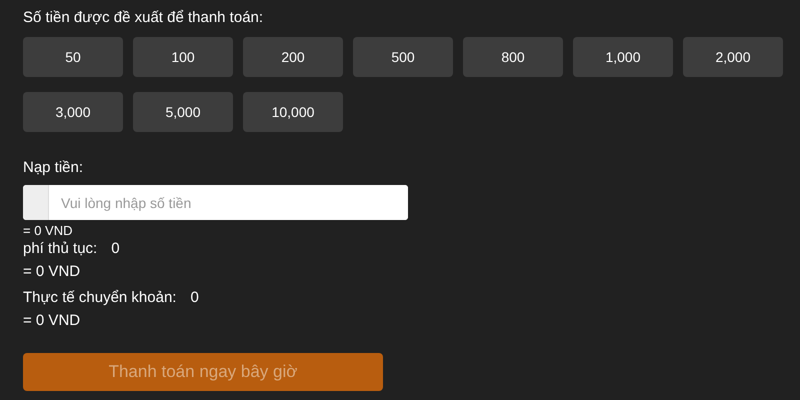  What do you see at coordinates (623, 57) in the screenshot?
I see `amount-button: 1,000` at bounding box center [623, 57].